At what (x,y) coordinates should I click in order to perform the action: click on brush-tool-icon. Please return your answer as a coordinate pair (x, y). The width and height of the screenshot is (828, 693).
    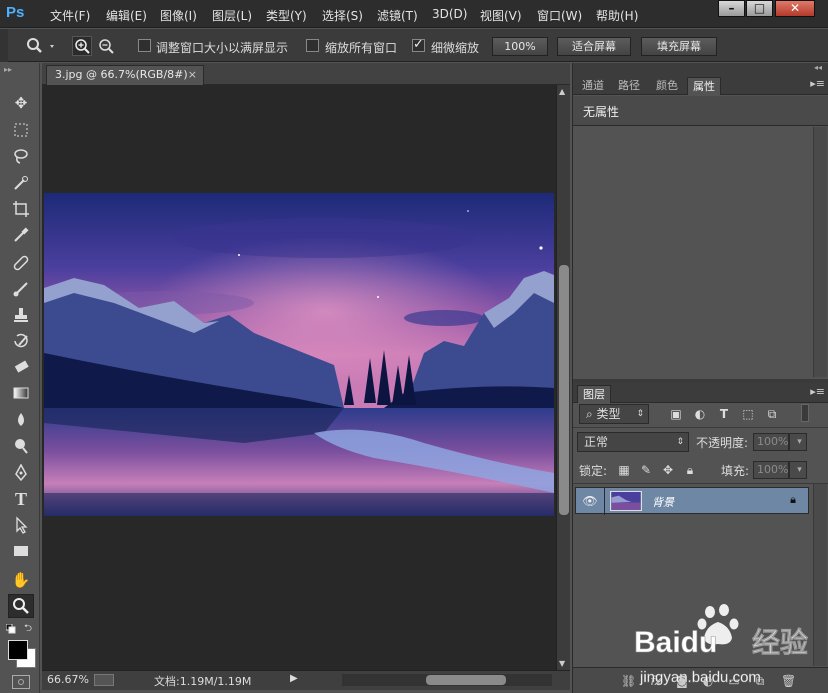
    Looking at the image, I should click on (21, 289).